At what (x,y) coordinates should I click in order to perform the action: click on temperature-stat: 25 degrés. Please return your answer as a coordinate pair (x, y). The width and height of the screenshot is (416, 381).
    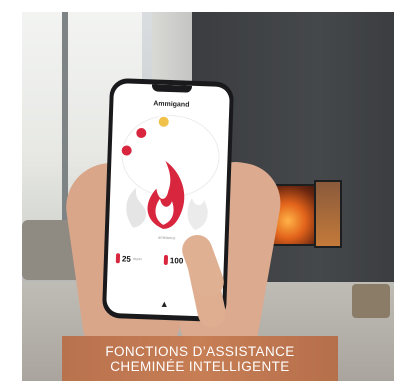
    Looking at the image, I should click on (129, 258).